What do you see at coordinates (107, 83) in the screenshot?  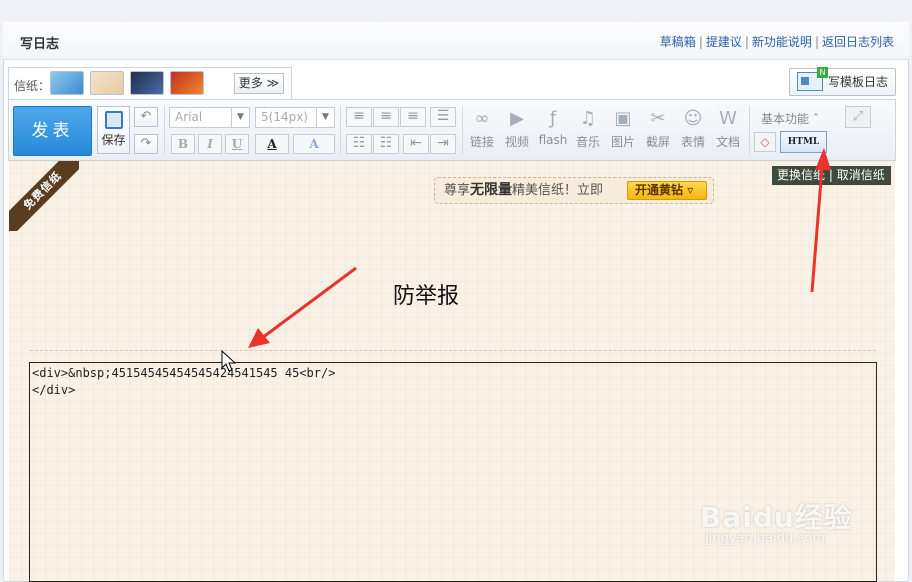 I see `fairy-girl-stationery-icon` at bounding box center [107, 83].